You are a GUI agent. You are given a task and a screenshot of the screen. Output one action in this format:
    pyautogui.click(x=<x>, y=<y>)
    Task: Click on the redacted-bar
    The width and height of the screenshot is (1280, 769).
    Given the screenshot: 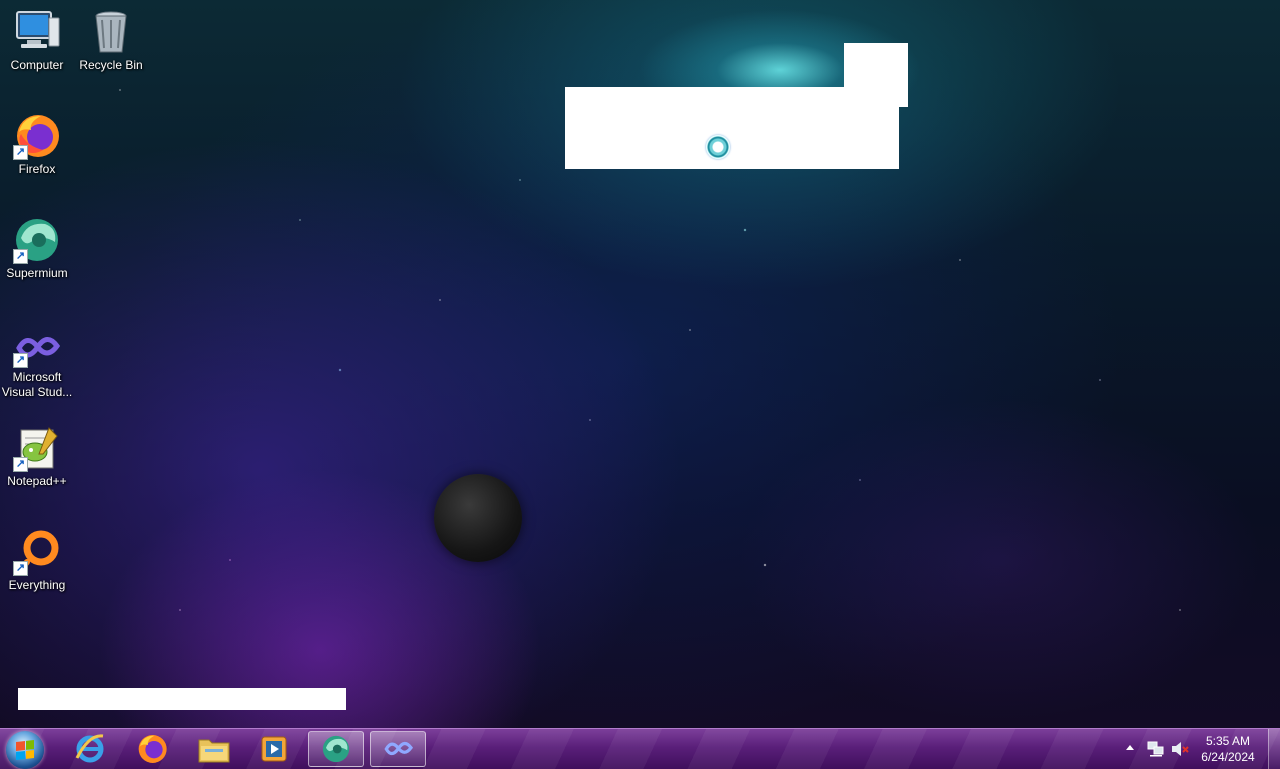 What is the action you would take?
    pyautogui.click(x=182, y=699)
    